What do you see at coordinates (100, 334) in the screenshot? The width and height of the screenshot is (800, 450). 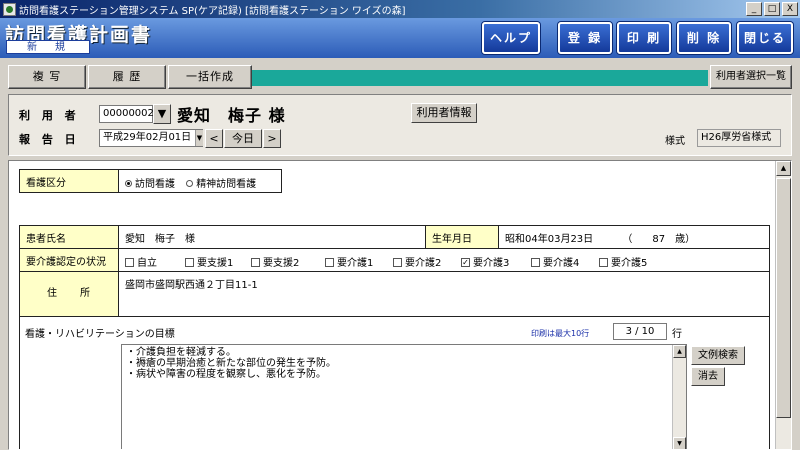 I see `goal-label: 看護・リハビリテーションの目標` at bounding box center [100, 334].